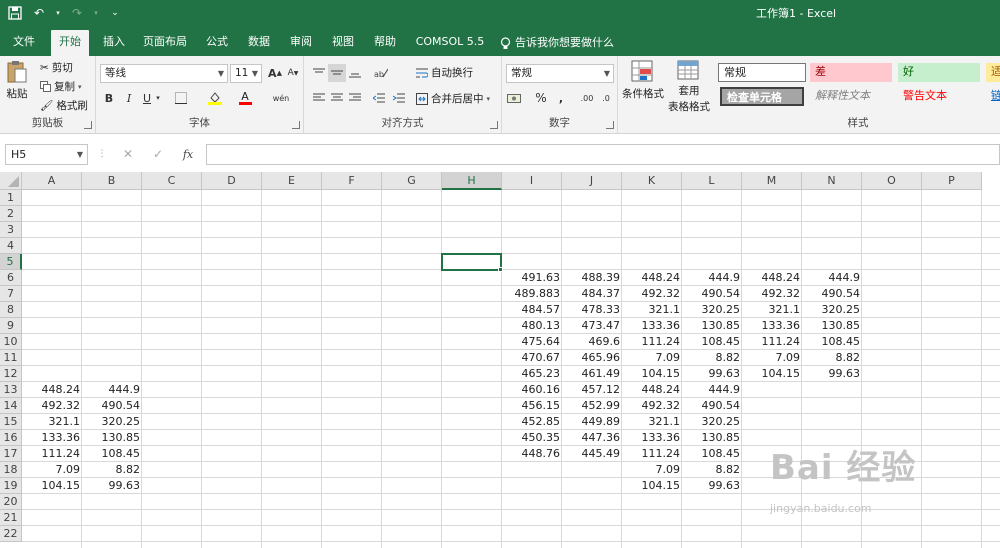 The width and height of the screenshot is (1000, 548). What do you see at coordinates (652, 438) in the screenshot?
I see `cell-k16: 133.36` at bounding box center [652, 438].